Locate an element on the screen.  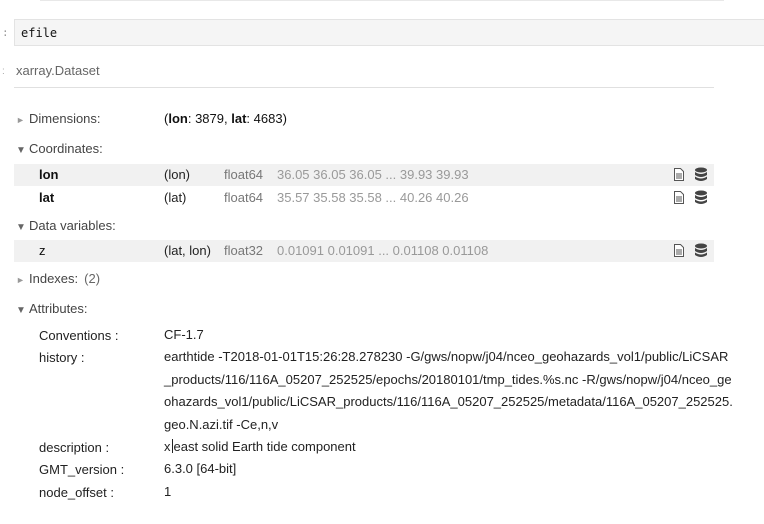
attr-val-conventions: CF-1.7 is located at coordinates (184, 334).